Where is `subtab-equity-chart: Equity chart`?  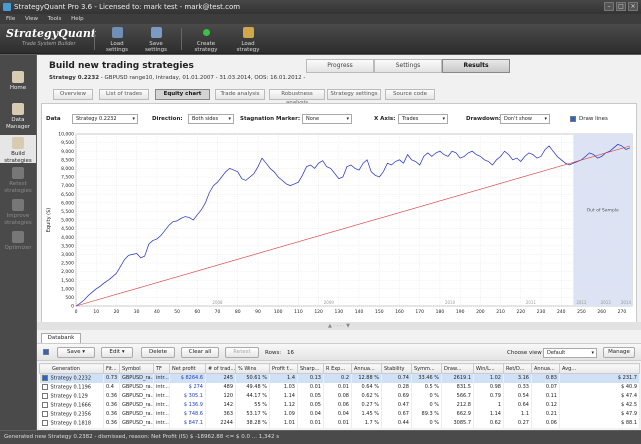 subtab-equity-chart: Equity chart is located at coordinates (182, 94).